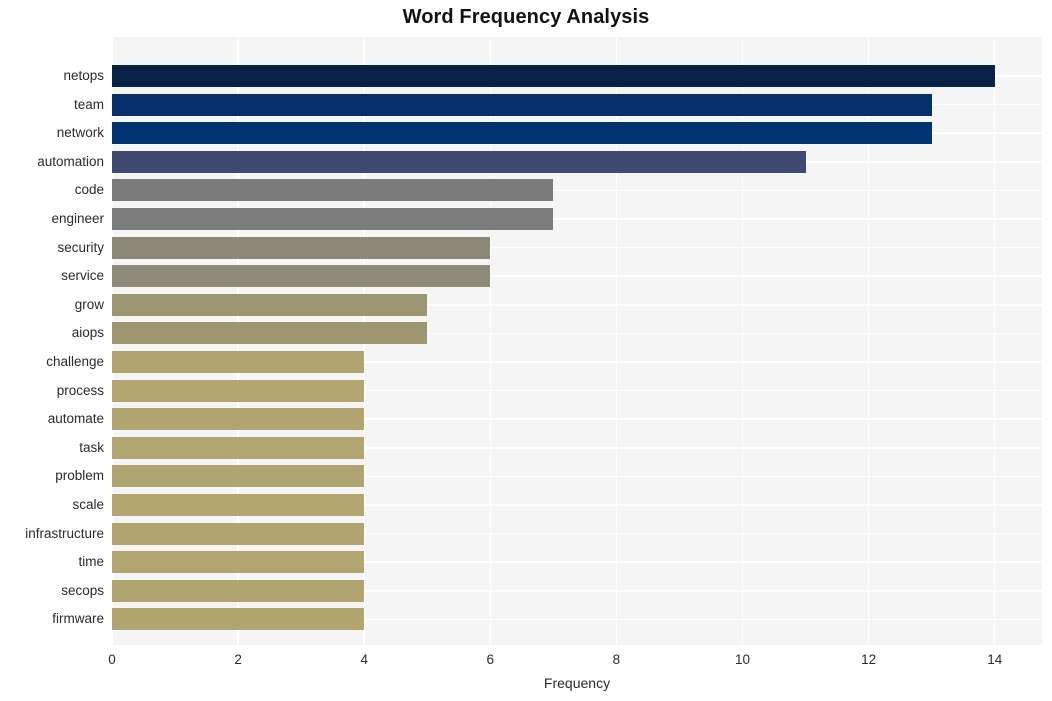 This screenshot has width=1052, height=701. What do you see at coordinates (79, 476) in the screenshot?
I see `y-axis-tick-label: problem` at bounding box center [79, 476].